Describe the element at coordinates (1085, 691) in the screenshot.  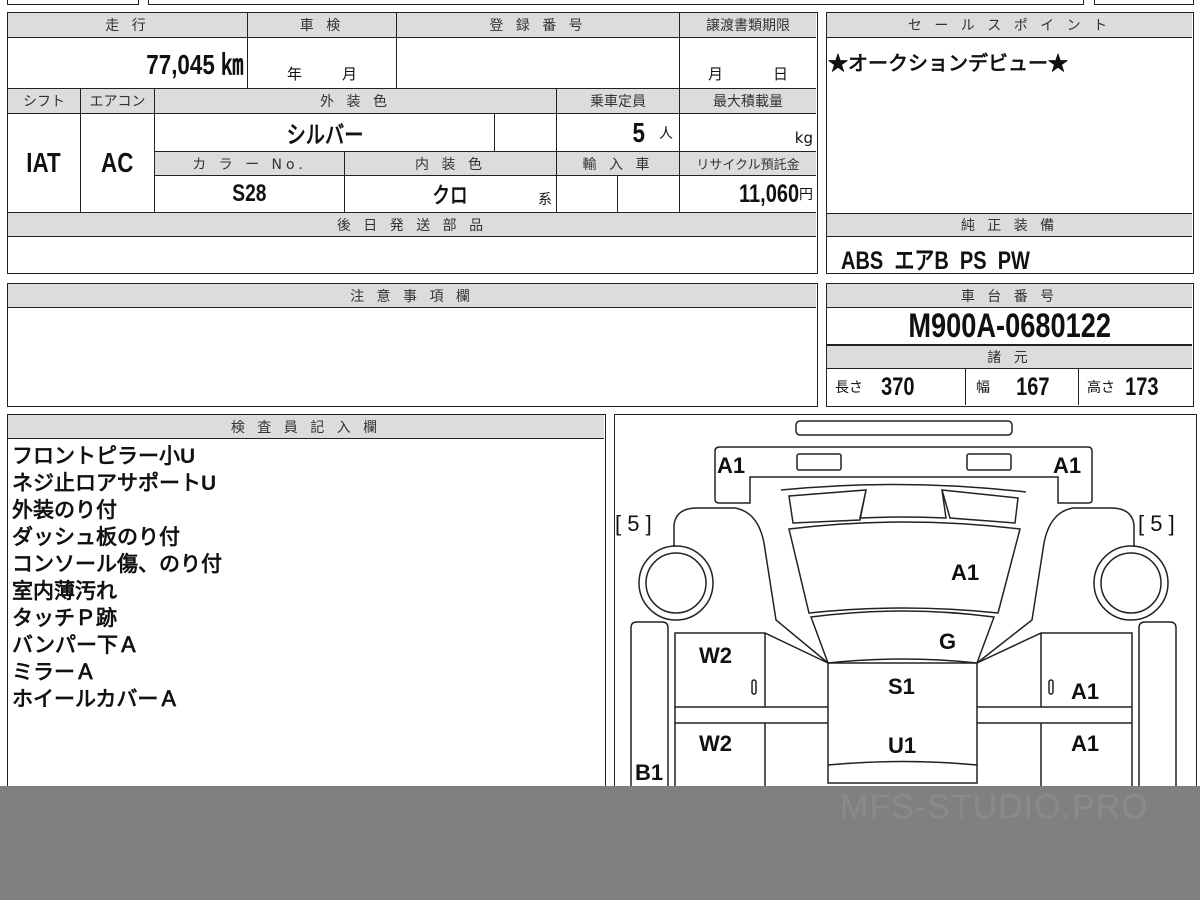
I see `mark-right-front-door: A1` at that location.